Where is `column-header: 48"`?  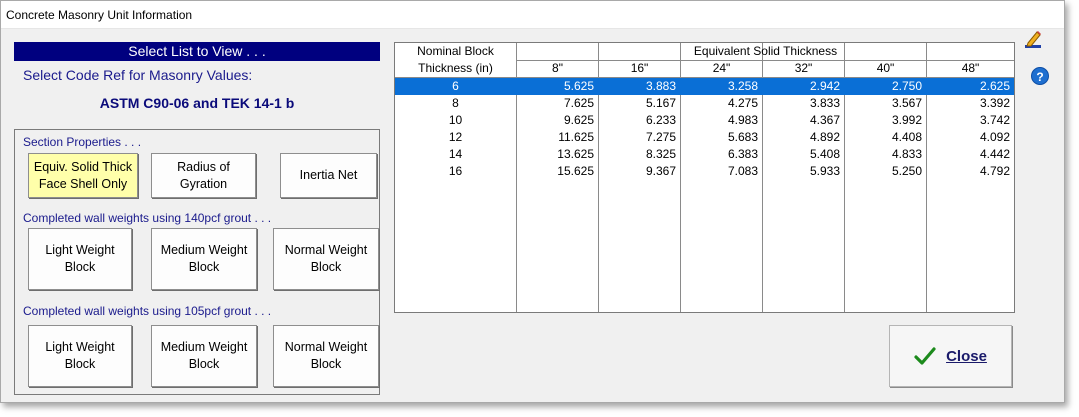 column-header: 48" is located at coordinates (970, 68).